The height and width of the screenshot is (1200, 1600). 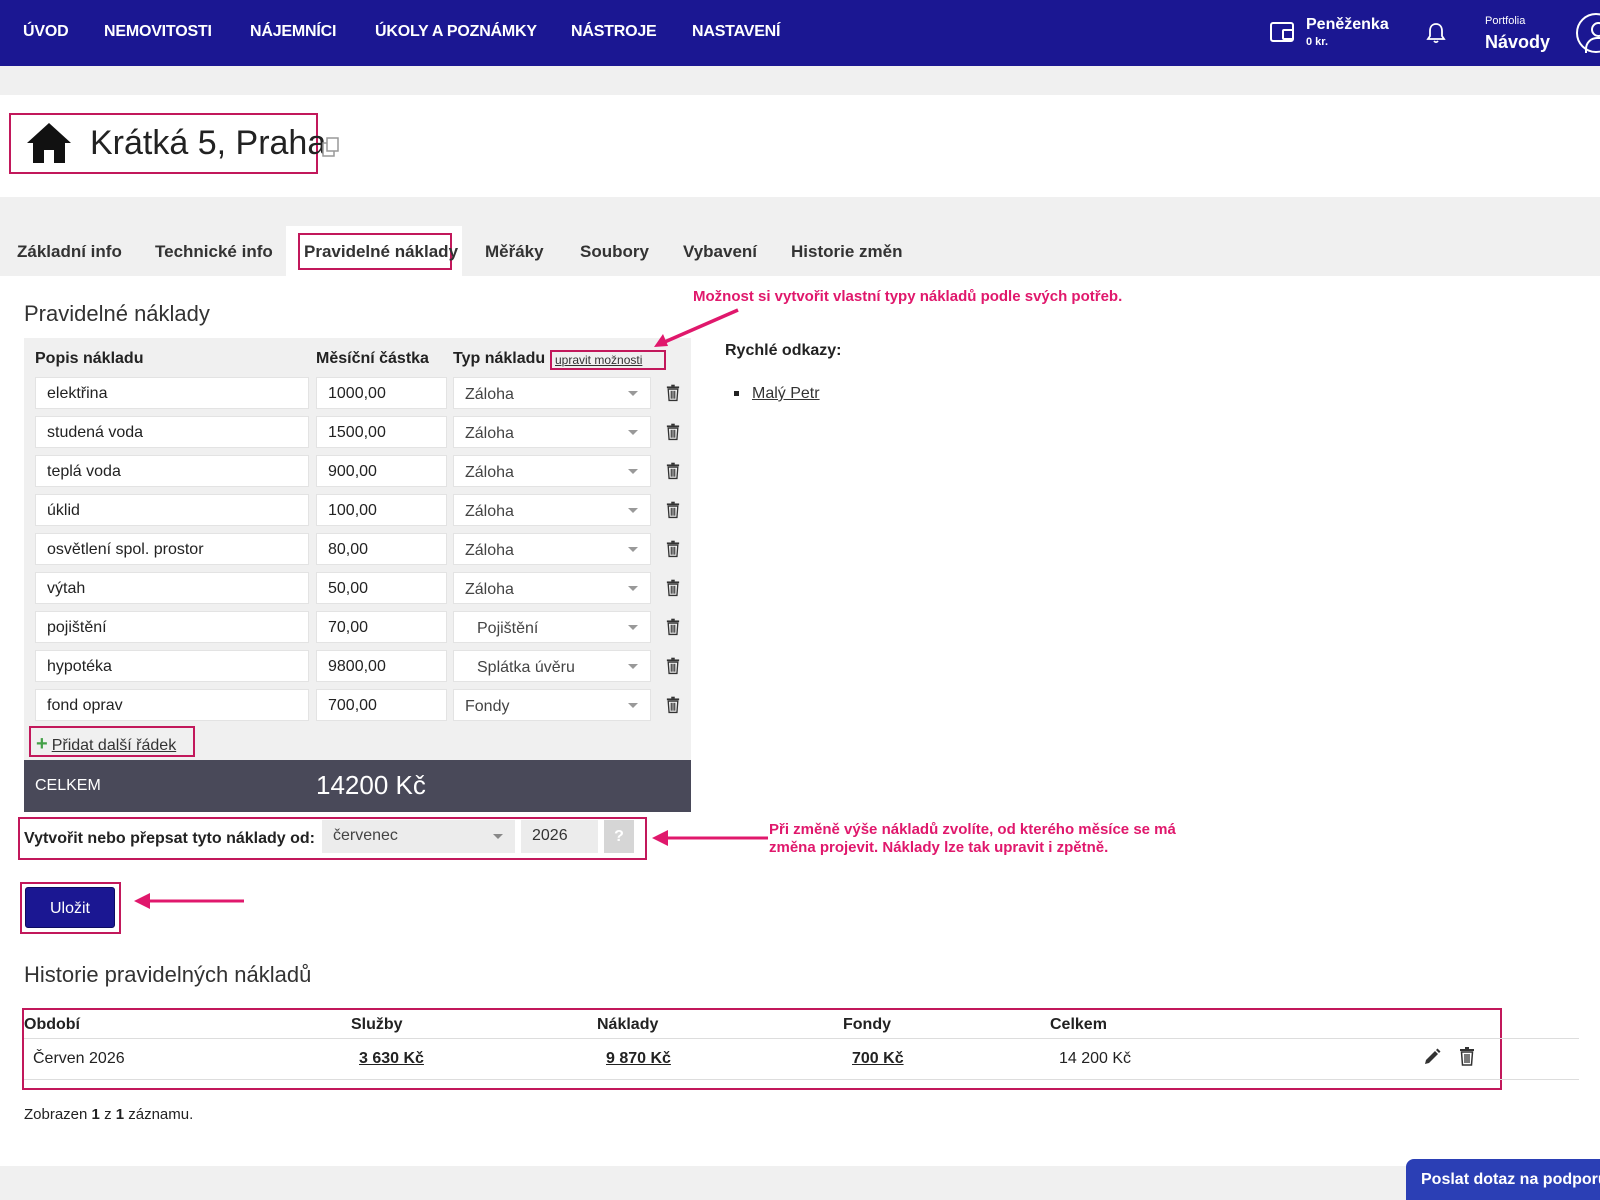 I want to click on cost-description-input: úklid, so click(x=172, y=510).